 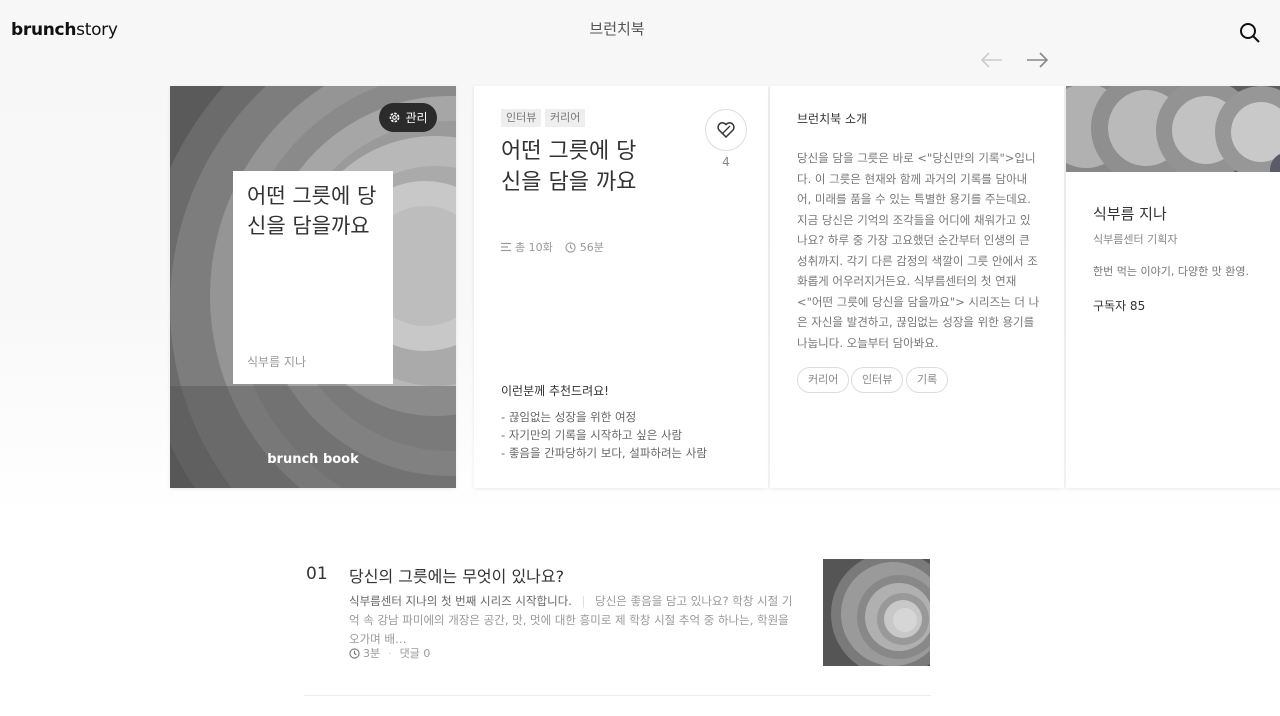 What do you see at coordinates (876, 612) in the screenshot?
I see `article-thumbnail` at bounding box center [876, 612].